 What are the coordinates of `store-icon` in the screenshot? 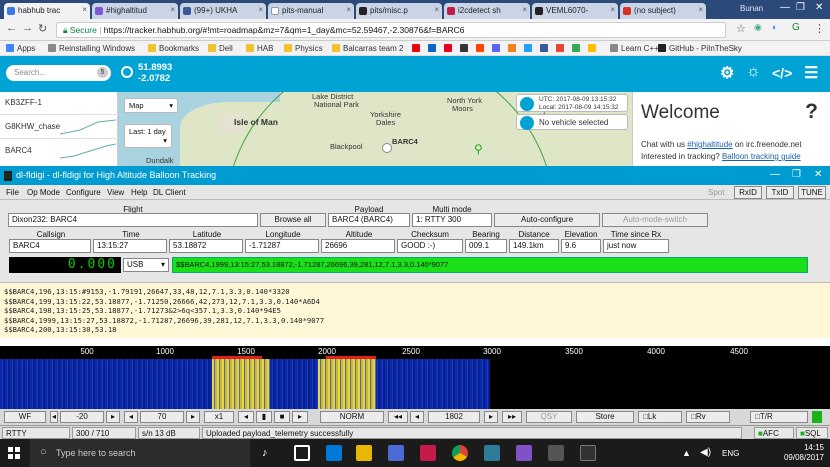 It's located at (396, 453).